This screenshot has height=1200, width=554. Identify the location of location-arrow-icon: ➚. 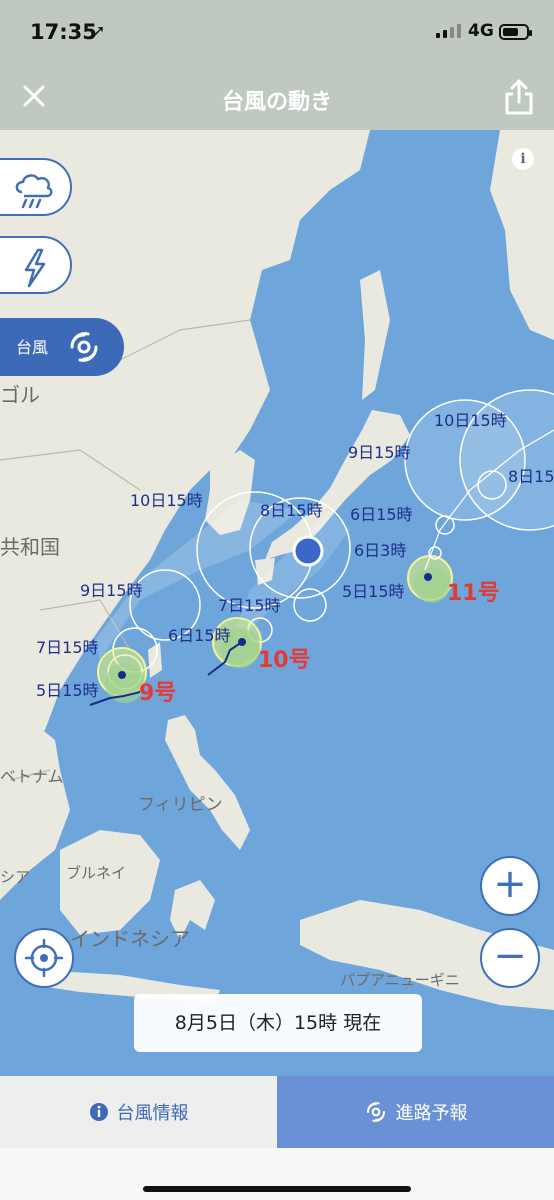
(99, 30).